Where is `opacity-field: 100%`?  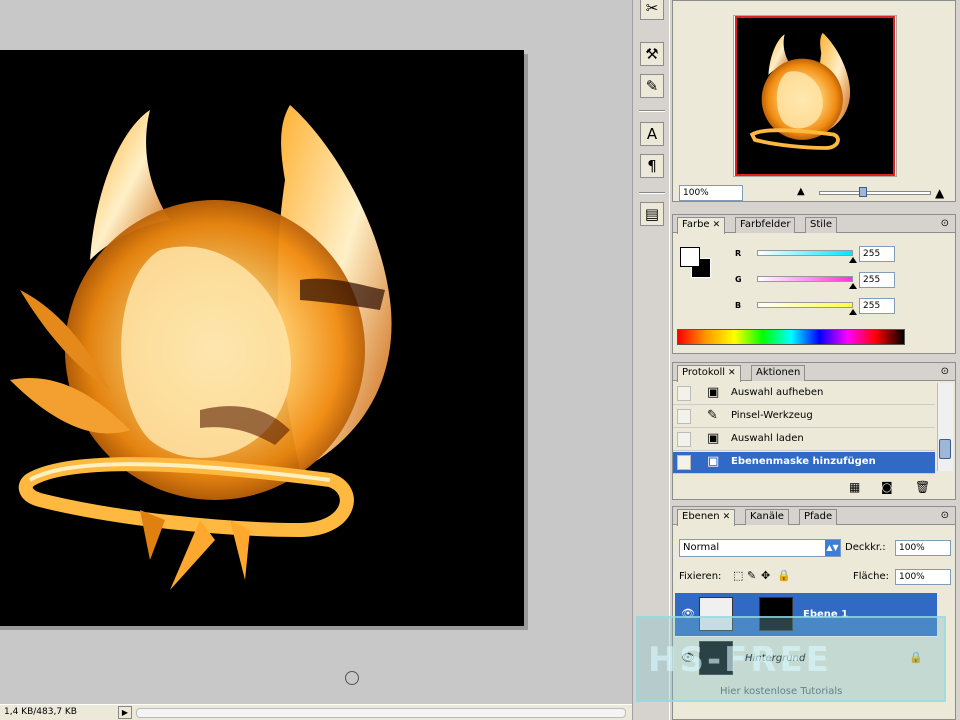
opacity-field: 100% is located at coordinates (923, 548).